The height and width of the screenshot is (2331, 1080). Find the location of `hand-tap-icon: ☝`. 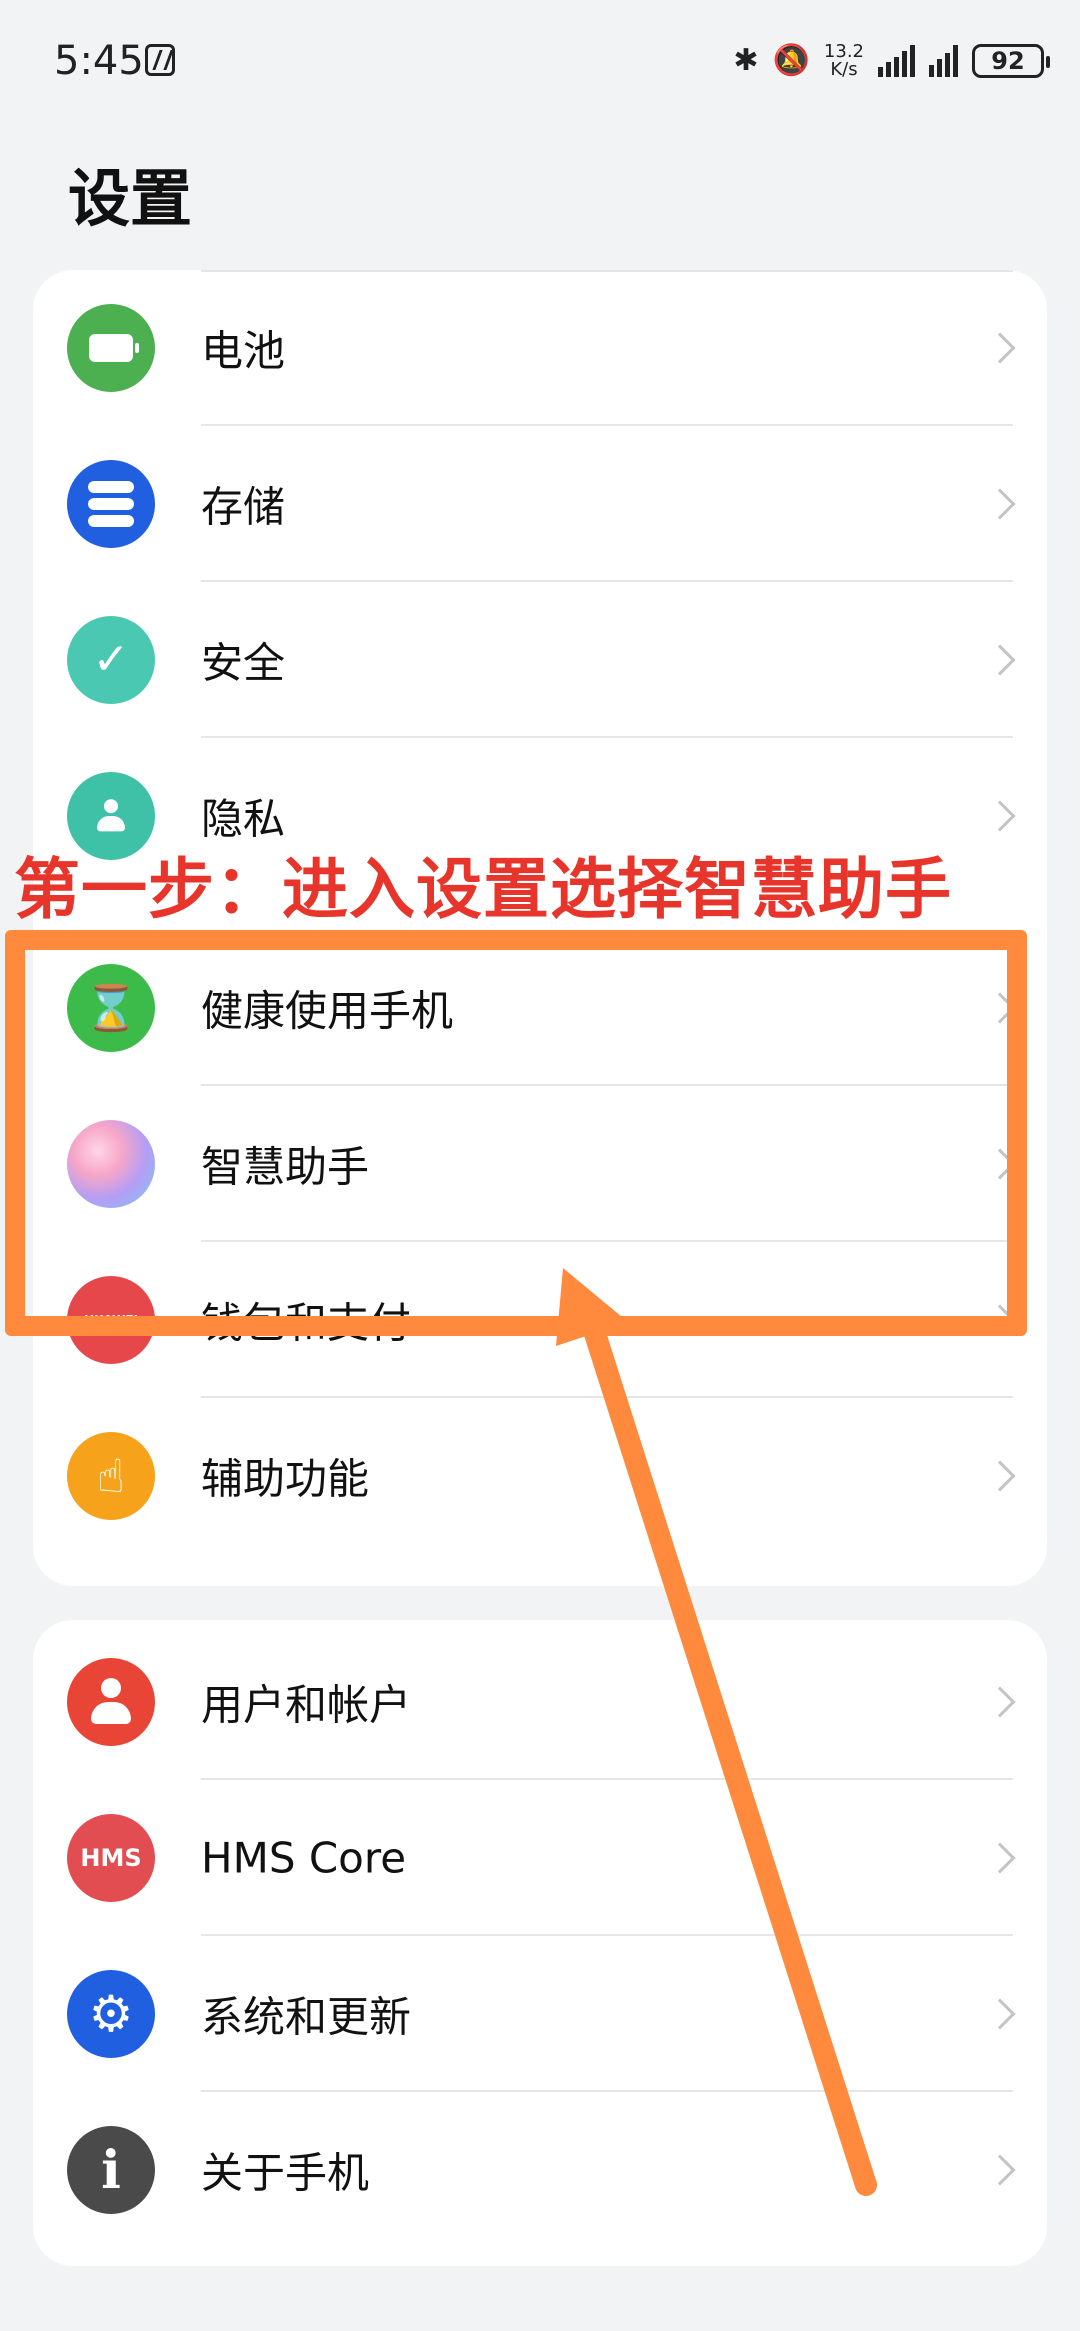

hand-tap-icon: ☝ is located at coordinates (111, 1476).